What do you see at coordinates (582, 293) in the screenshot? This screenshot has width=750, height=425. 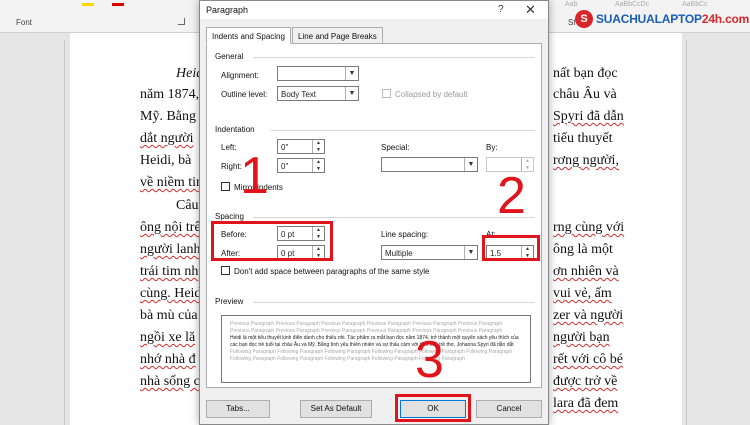 I see `doc-line-right: vui vẻ, ấm` at bounding box center [582, 293].